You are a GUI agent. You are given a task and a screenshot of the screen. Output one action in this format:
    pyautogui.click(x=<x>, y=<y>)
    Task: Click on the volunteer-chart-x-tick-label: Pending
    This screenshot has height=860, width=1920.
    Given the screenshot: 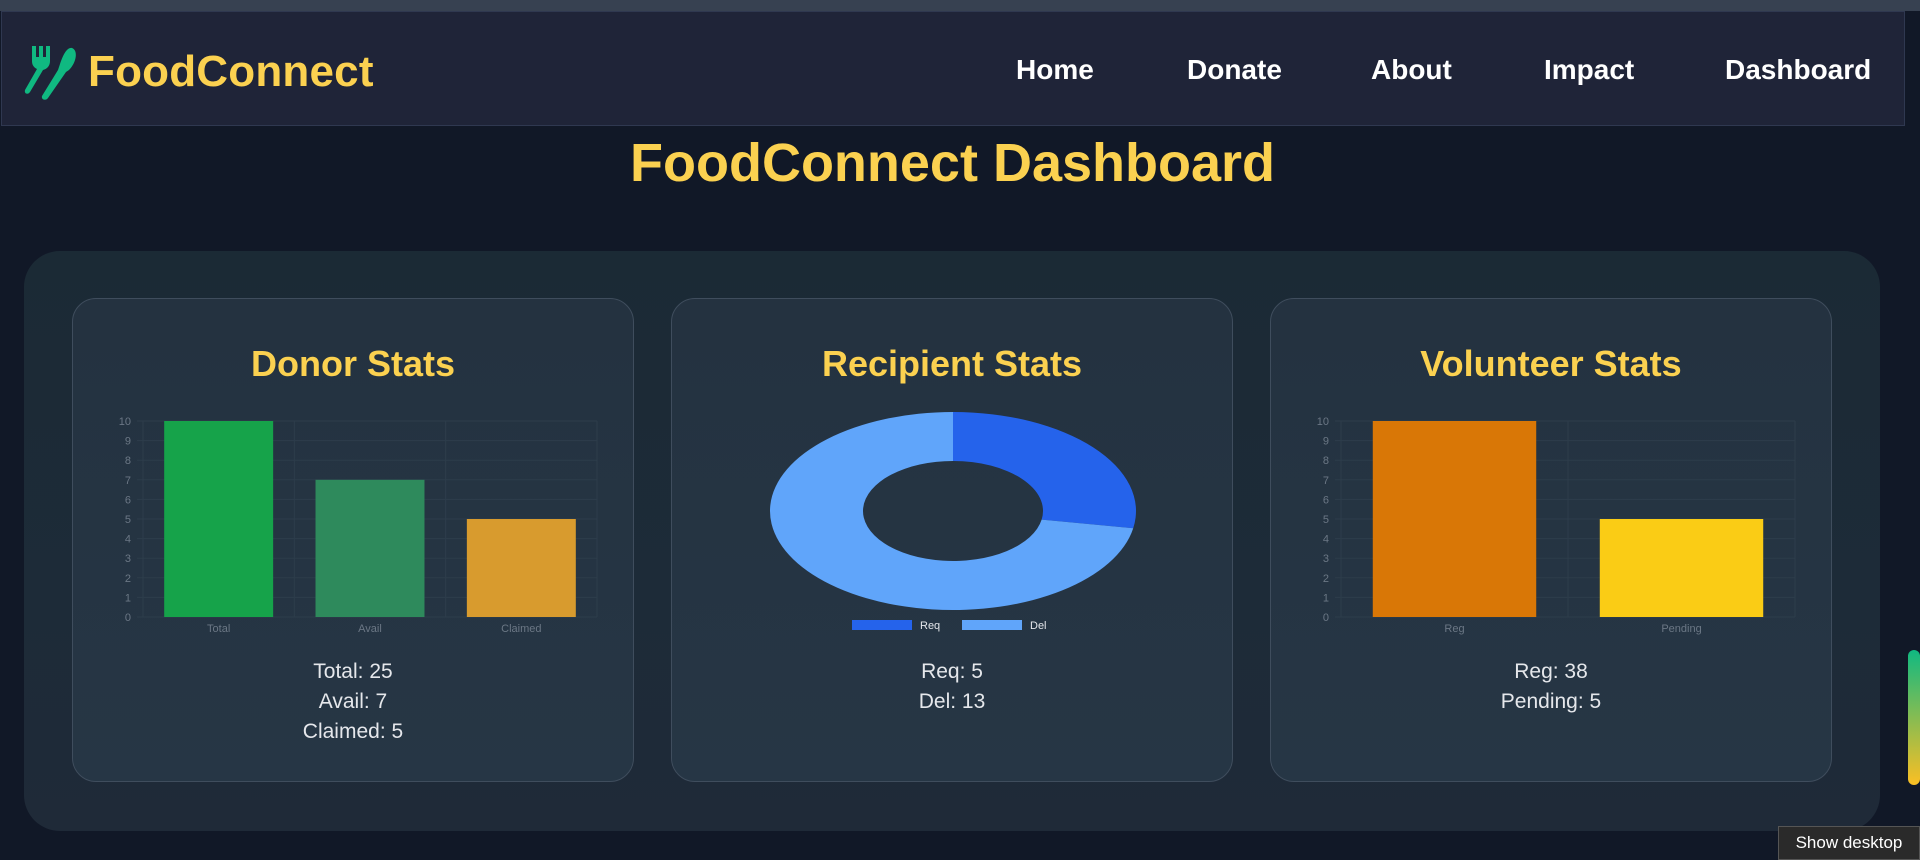 What is the action you would take?
    pyautogui.click(x=1681, y=629)
    